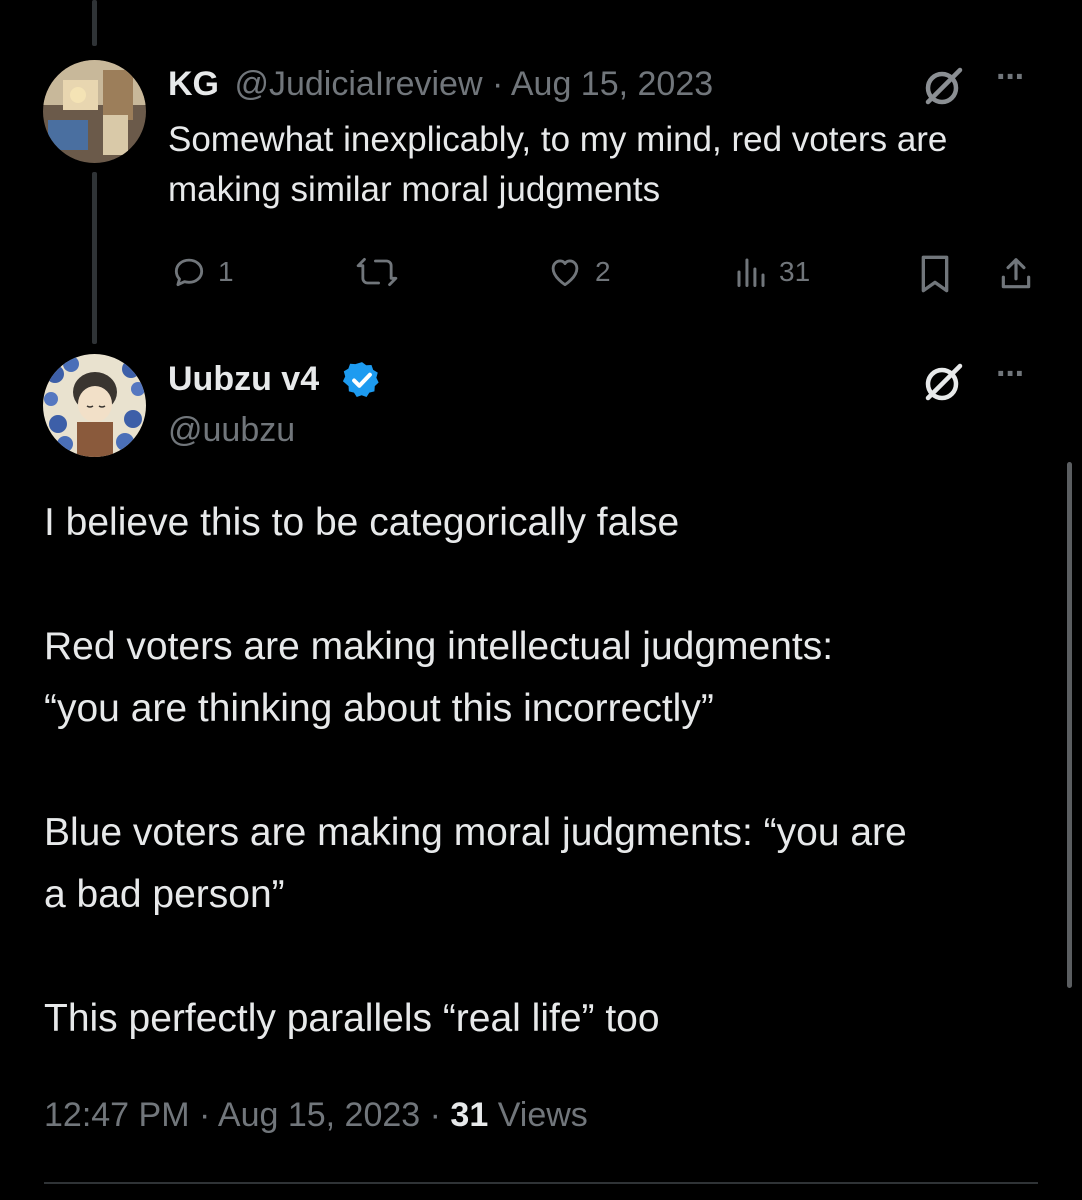 This screenshot has width=1082, height=1200. I want to click on parent-author-name: KG, so click(193, 84).